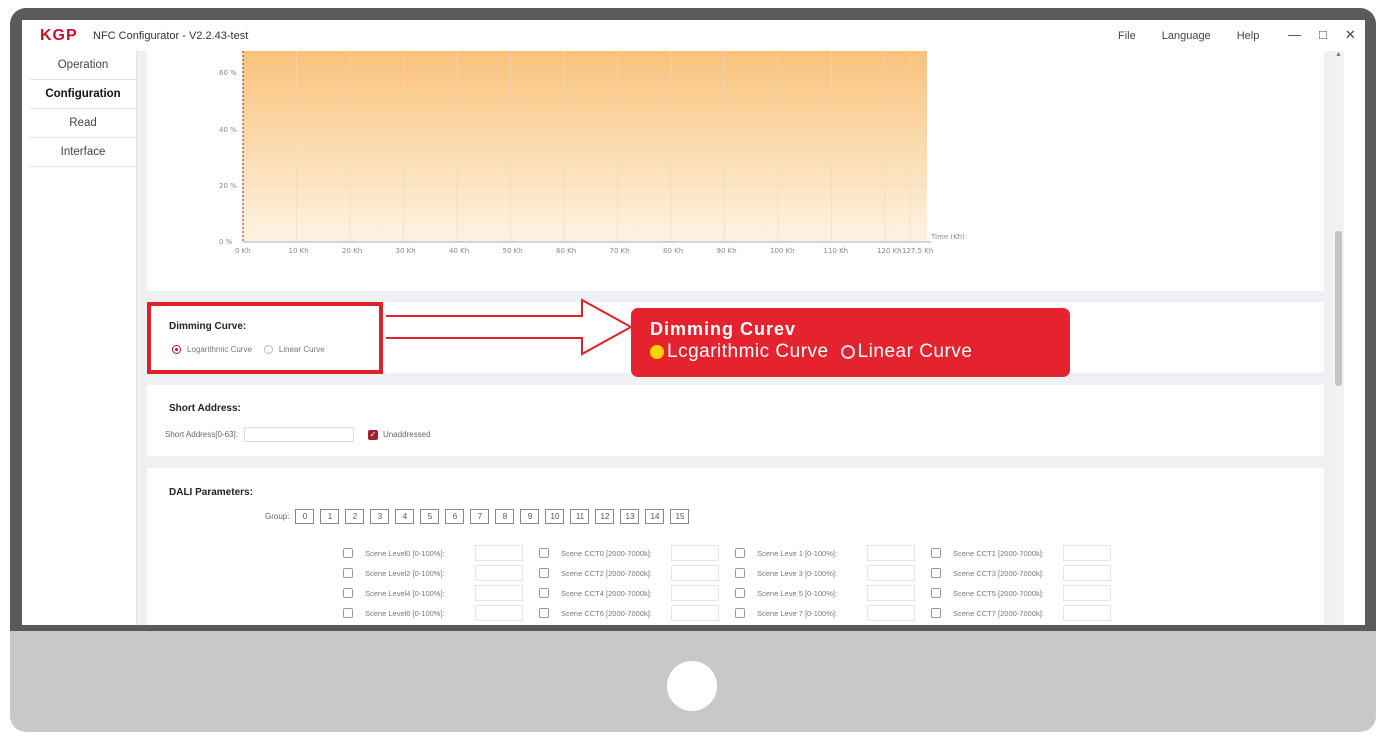  I want to click on vertical-scrollbar: ▲, so click(1338, 338).